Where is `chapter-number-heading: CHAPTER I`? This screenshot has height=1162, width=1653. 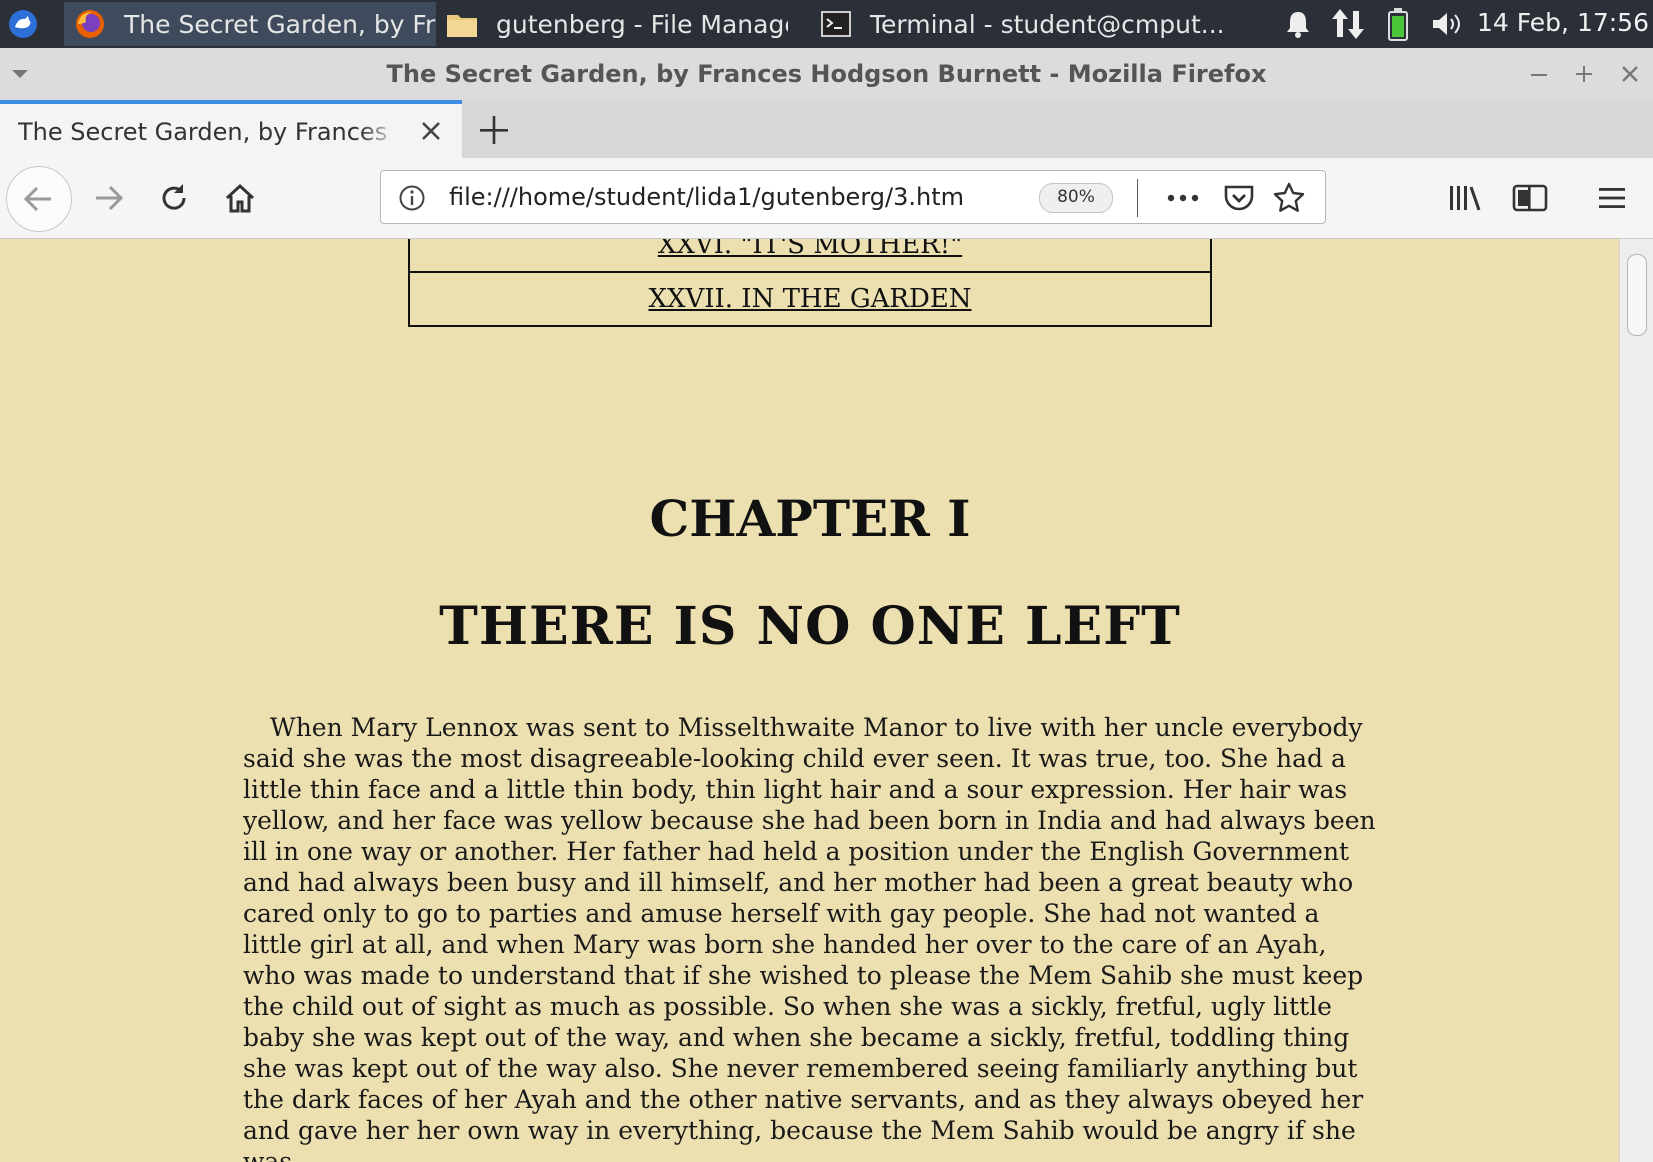
chapter-number-heading: CHAPTER I is located at coordinates (810, 518).